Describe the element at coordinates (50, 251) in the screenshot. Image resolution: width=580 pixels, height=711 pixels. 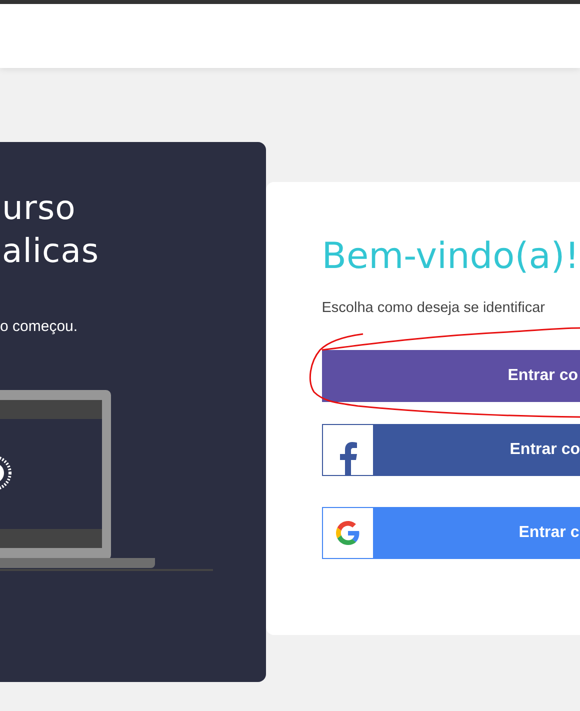
I see `hero-title: alicas` at that location.